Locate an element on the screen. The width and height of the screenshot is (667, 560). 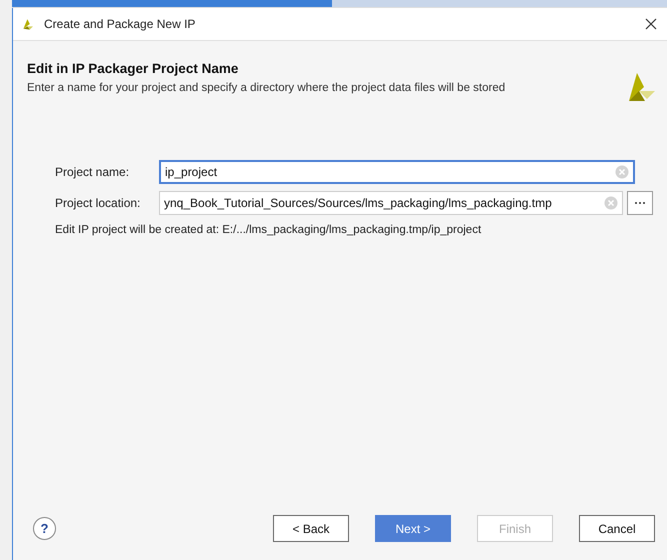
page-heading: Edit in IP Packager Project Name is located at coordinates (133, 68).